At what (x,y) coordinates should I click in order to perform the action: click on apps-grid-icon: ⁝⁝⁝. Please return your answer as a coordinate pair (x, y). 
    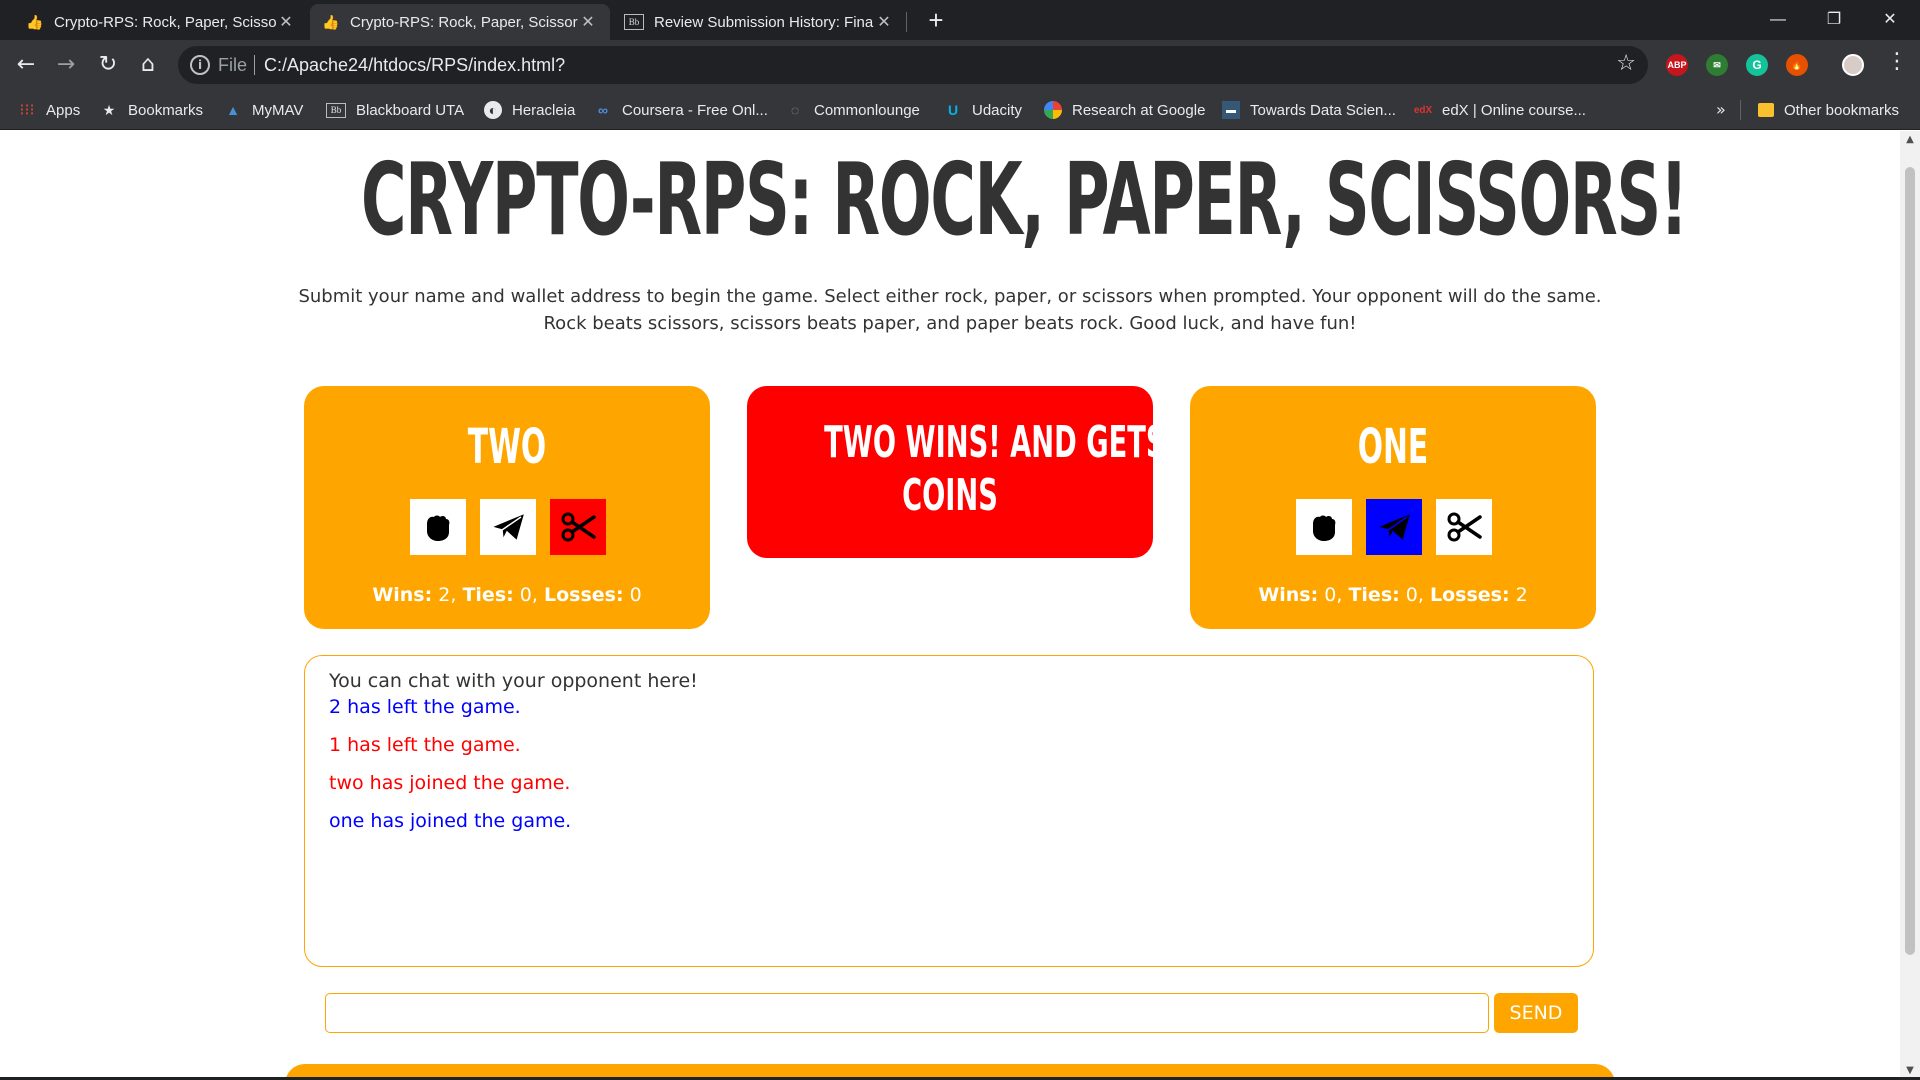
    Looking at the image, I should click on (27, 110).